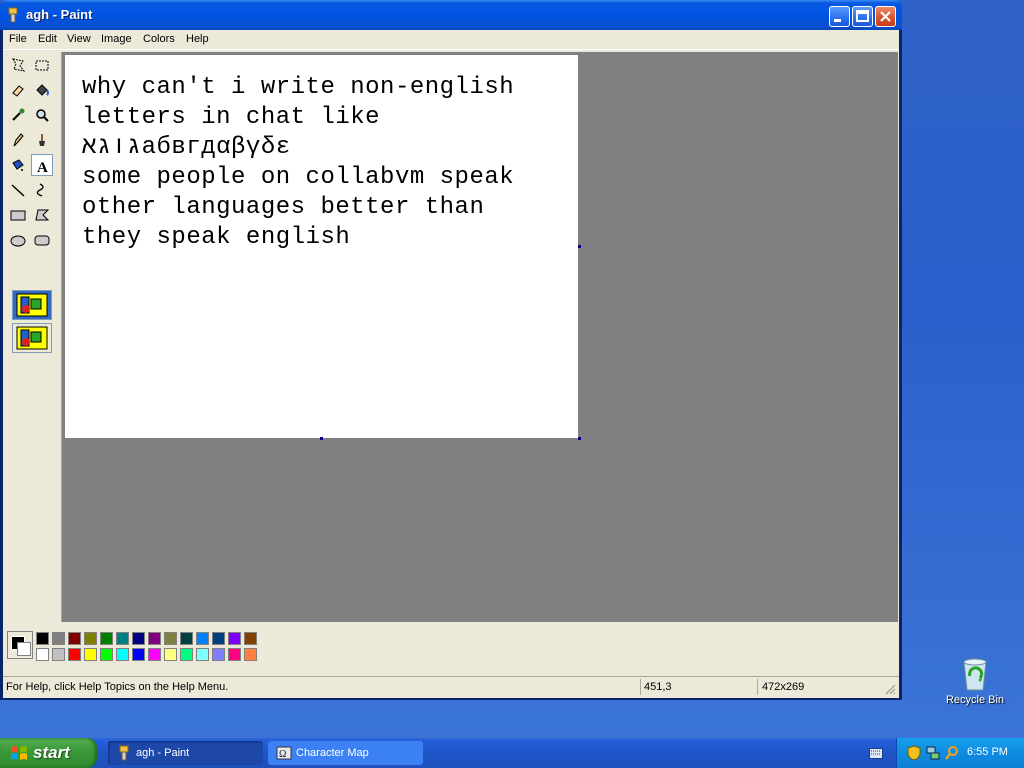 Image resolution: width=1024 pixels, height=768 pixels. What do you see at coordinates (79, 39) in the screenshot?
I see `menu-view: View` at bounding box center [79, 39].